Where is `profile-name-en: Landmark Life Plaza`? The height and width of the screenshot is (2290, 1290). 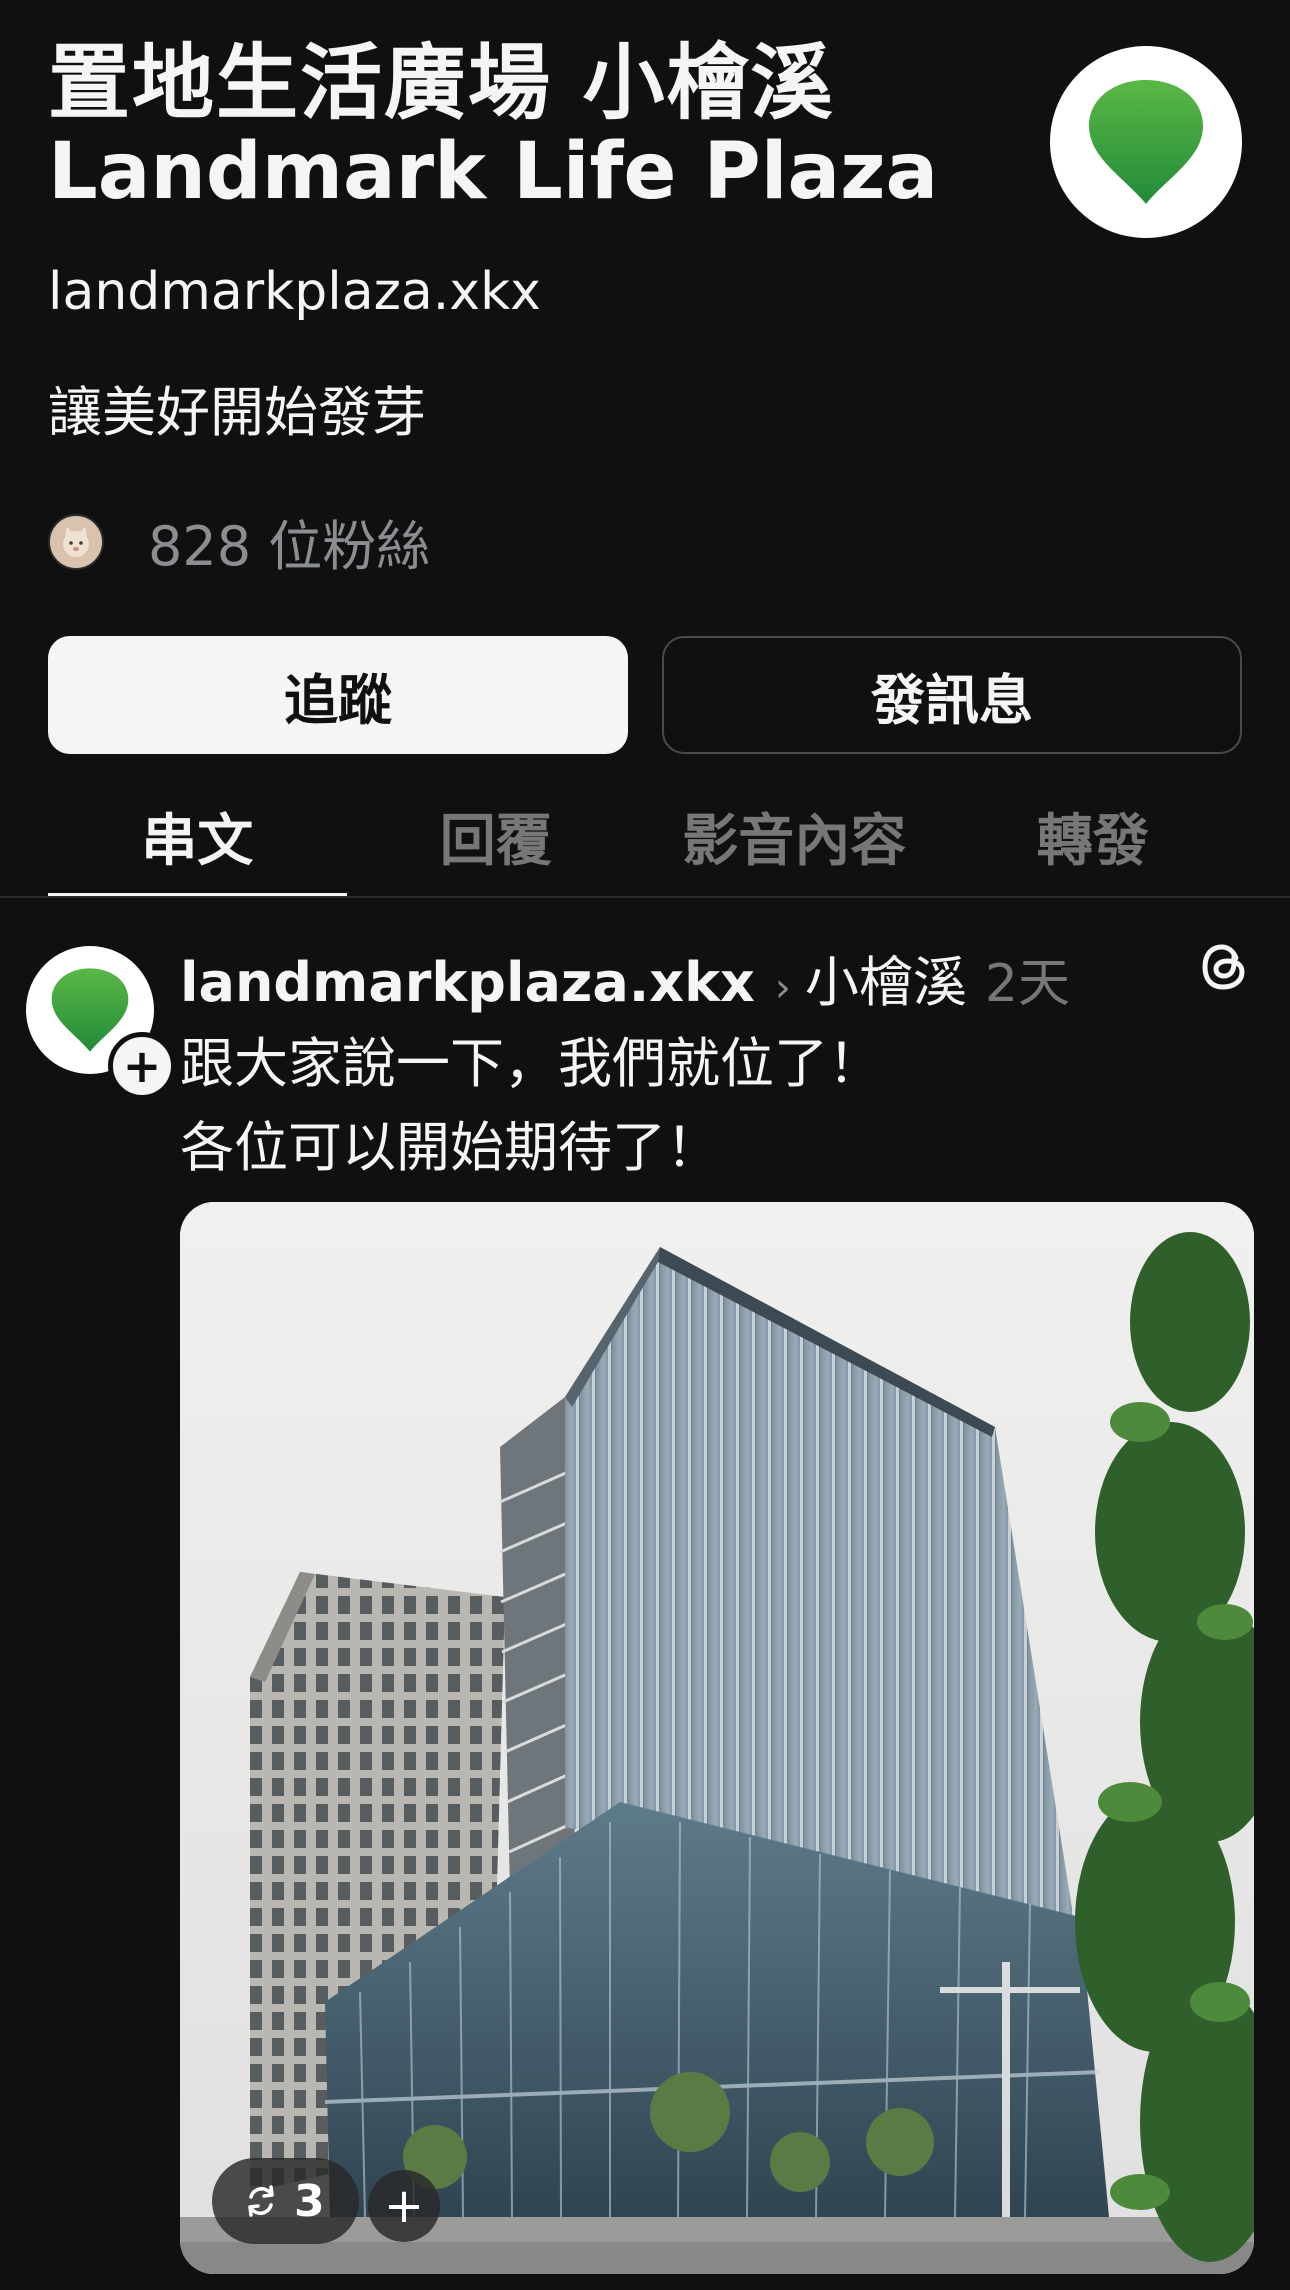
profile-name-en: Landmark Life Plaza is located at coordinates (493, 172).